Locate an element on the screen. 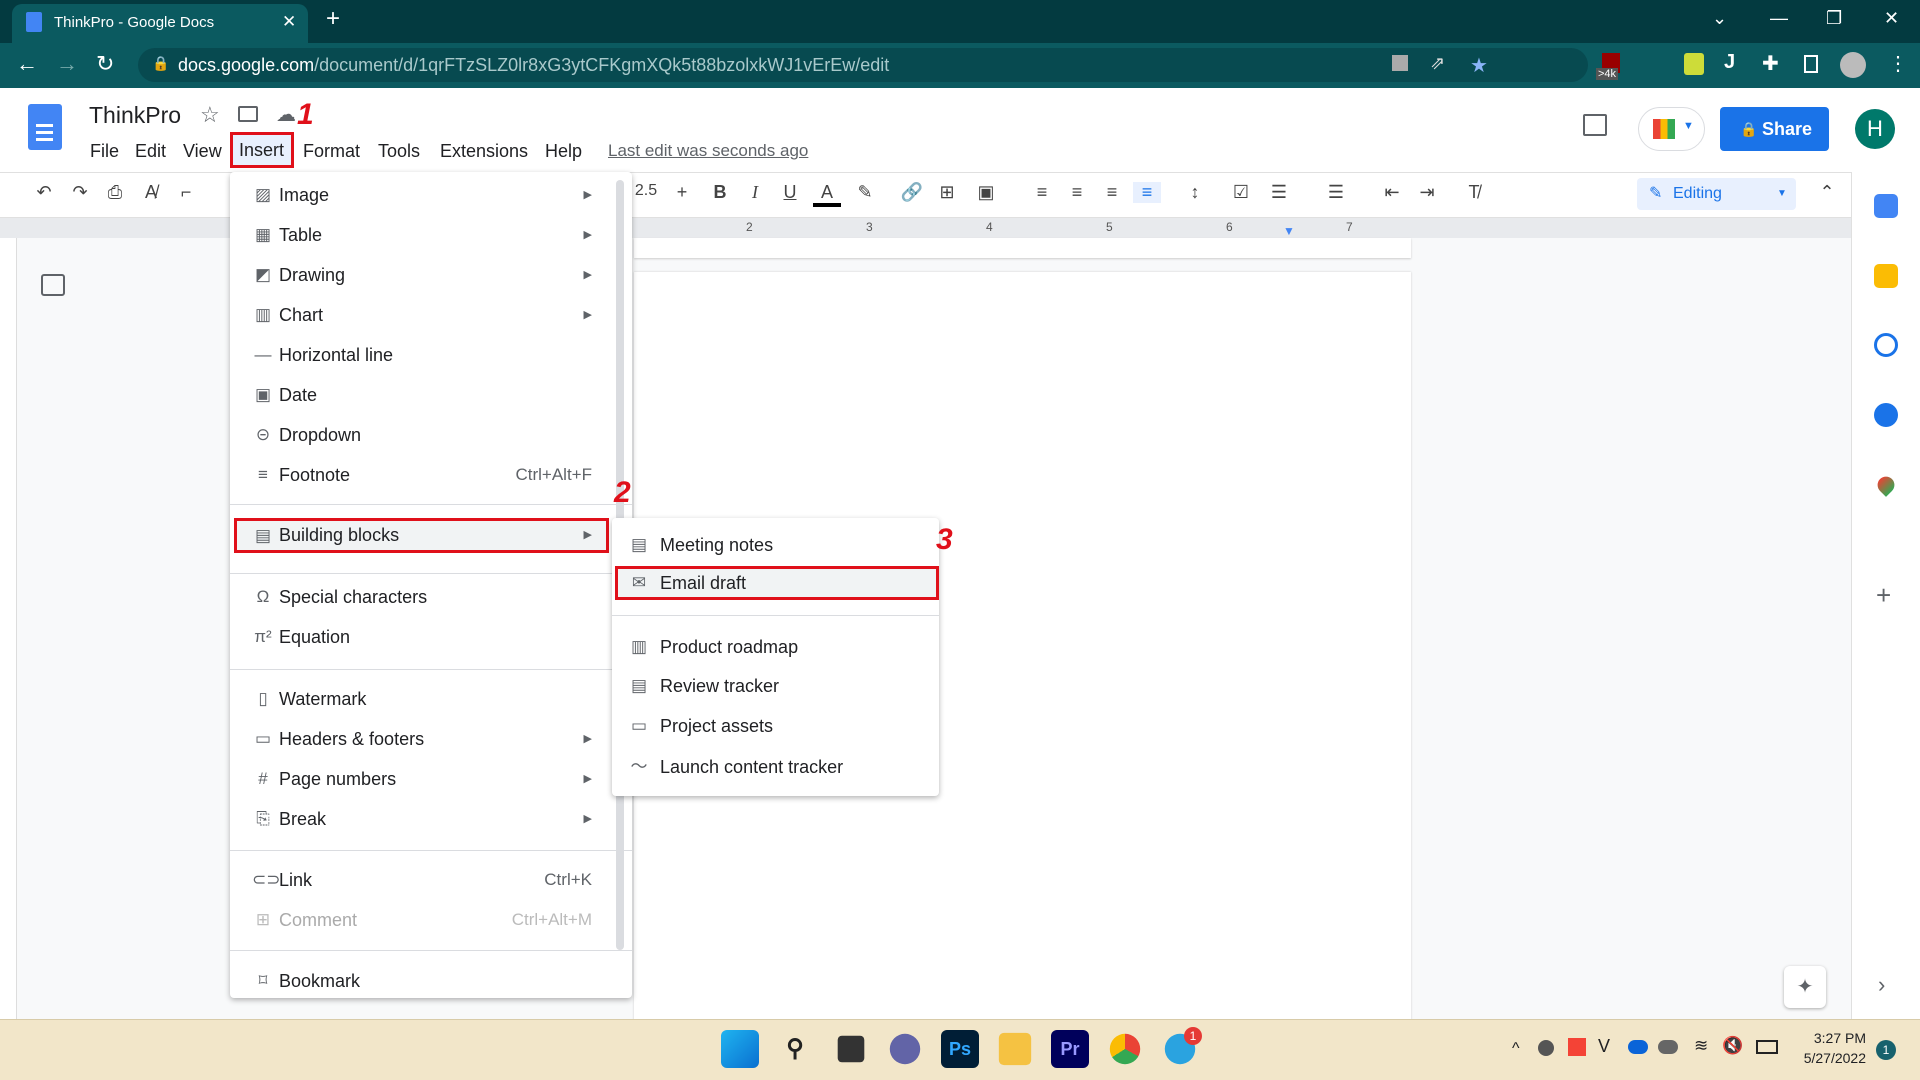  side-panel-icon is located at coordinates (1811, 64).